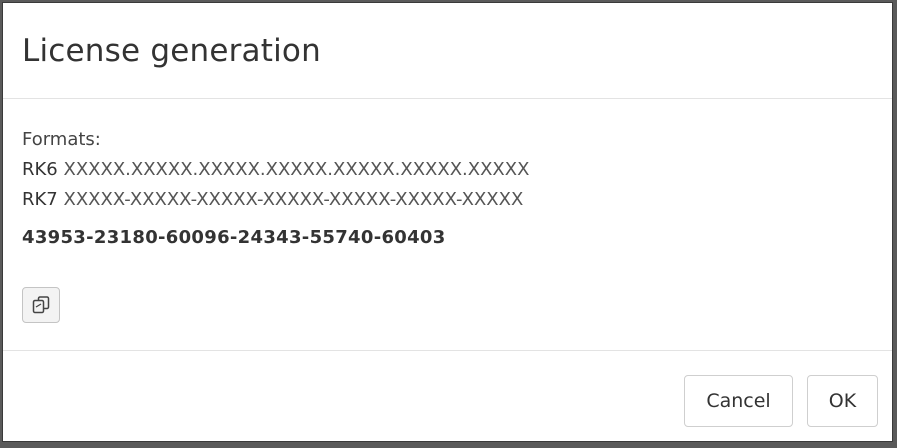  What do you see at coordinates (40, 169) in the screenshot?
I see `format-prefix: RK6` at bounding box center [40, 169].